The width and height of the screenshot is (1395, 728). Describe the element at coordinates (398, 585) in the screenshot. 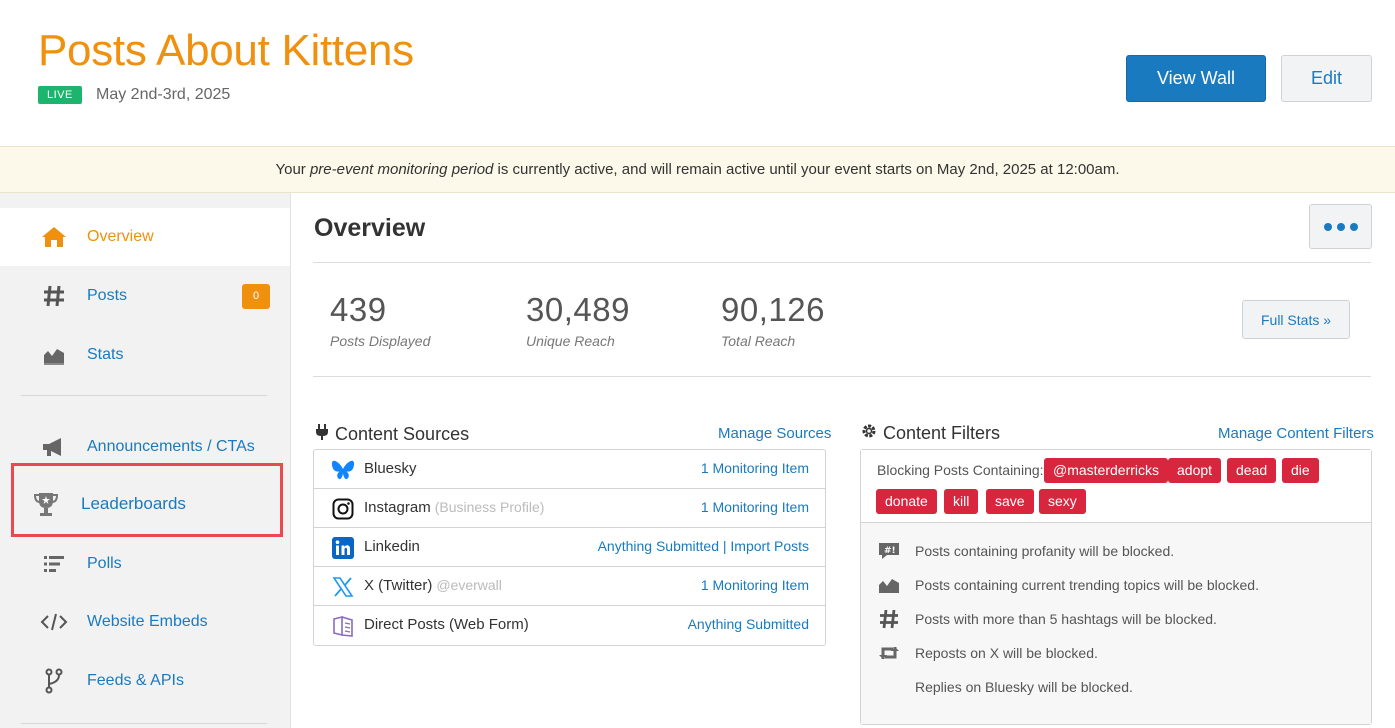

I see `source-name-text: X (Twitter)` at that location.